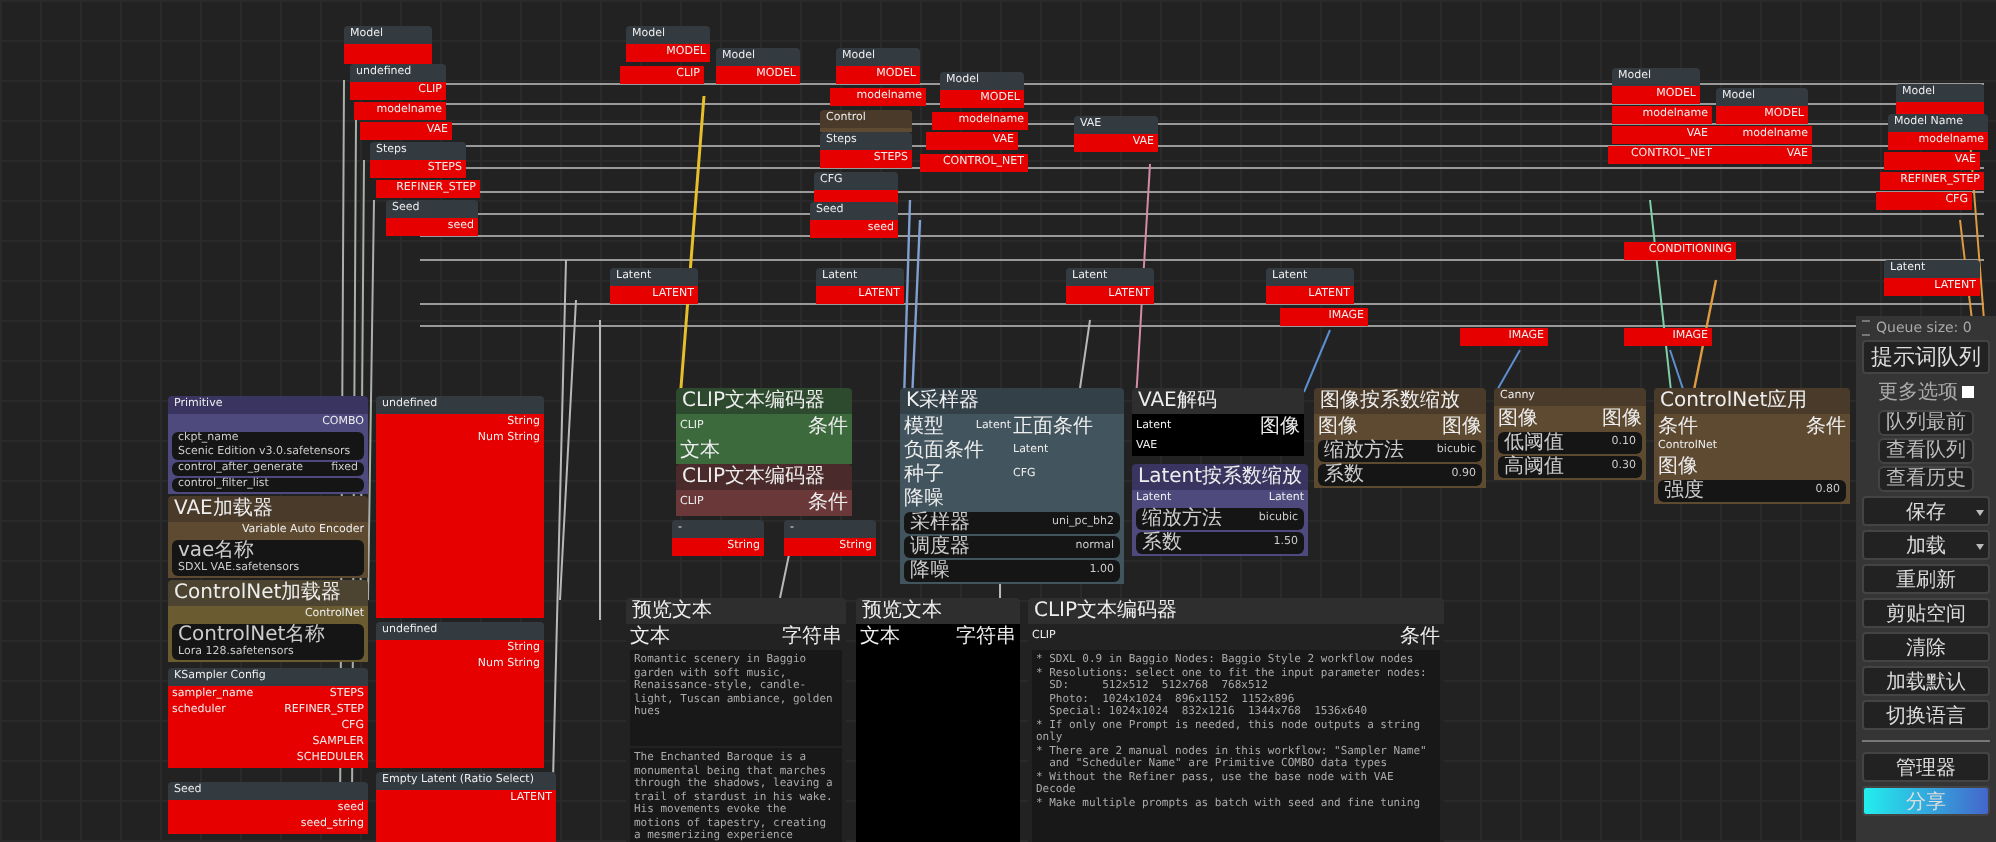 This screenshot has width=1996, height=842. I want to click on port-label: 负面条件, so click(944, 451).